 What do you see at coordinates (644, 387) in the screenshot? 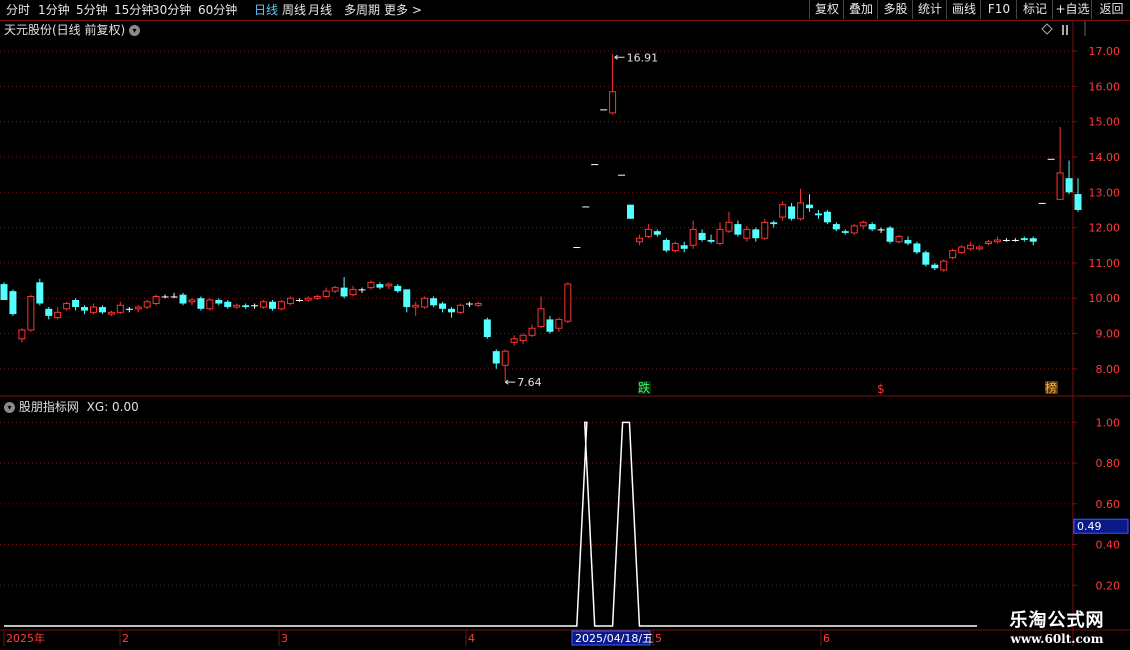
I see `marker-die: 跌` at bounding box center [644, 387].